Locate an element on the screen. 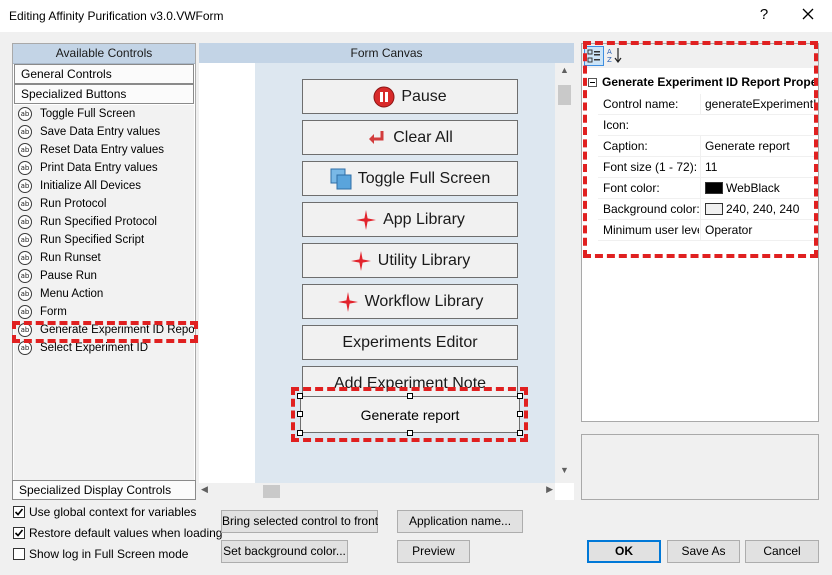 The width and height of the screenshot is (832, 575). category-specialized-display-controls: Specialized Display Controls is located at coordinates (104, 490).